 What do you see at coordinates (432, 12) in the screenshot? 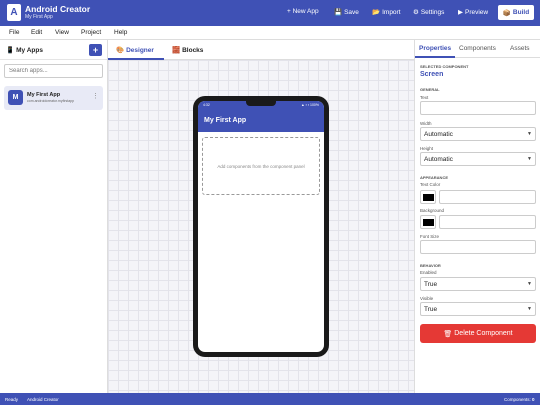
I see `settings-label: Settings` at bounding box center [432, 12].